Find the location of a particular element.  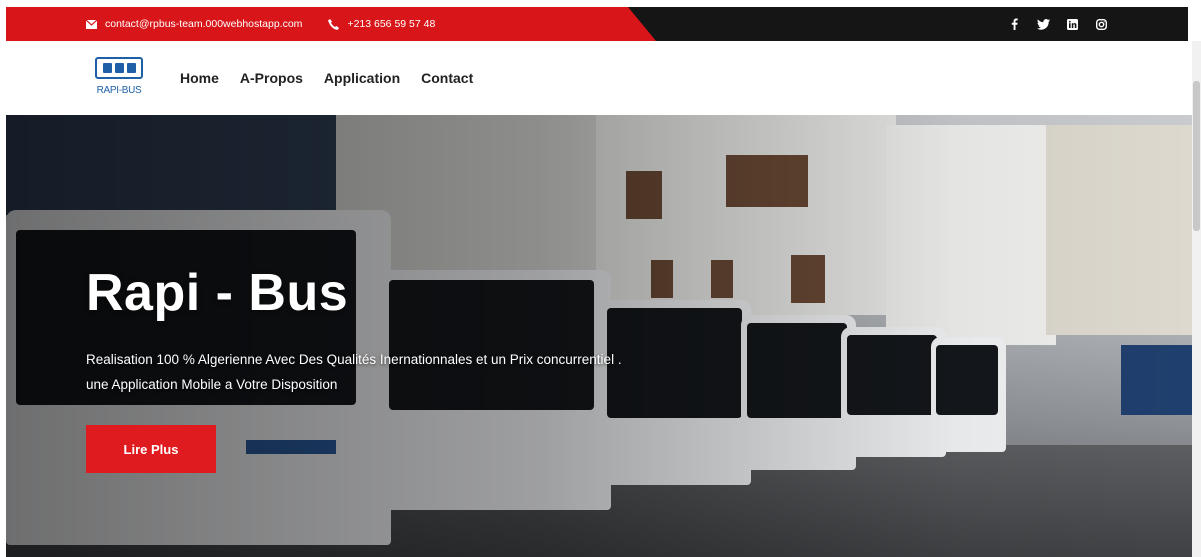

logo-bus-icon is located at coordinates (119, 68).